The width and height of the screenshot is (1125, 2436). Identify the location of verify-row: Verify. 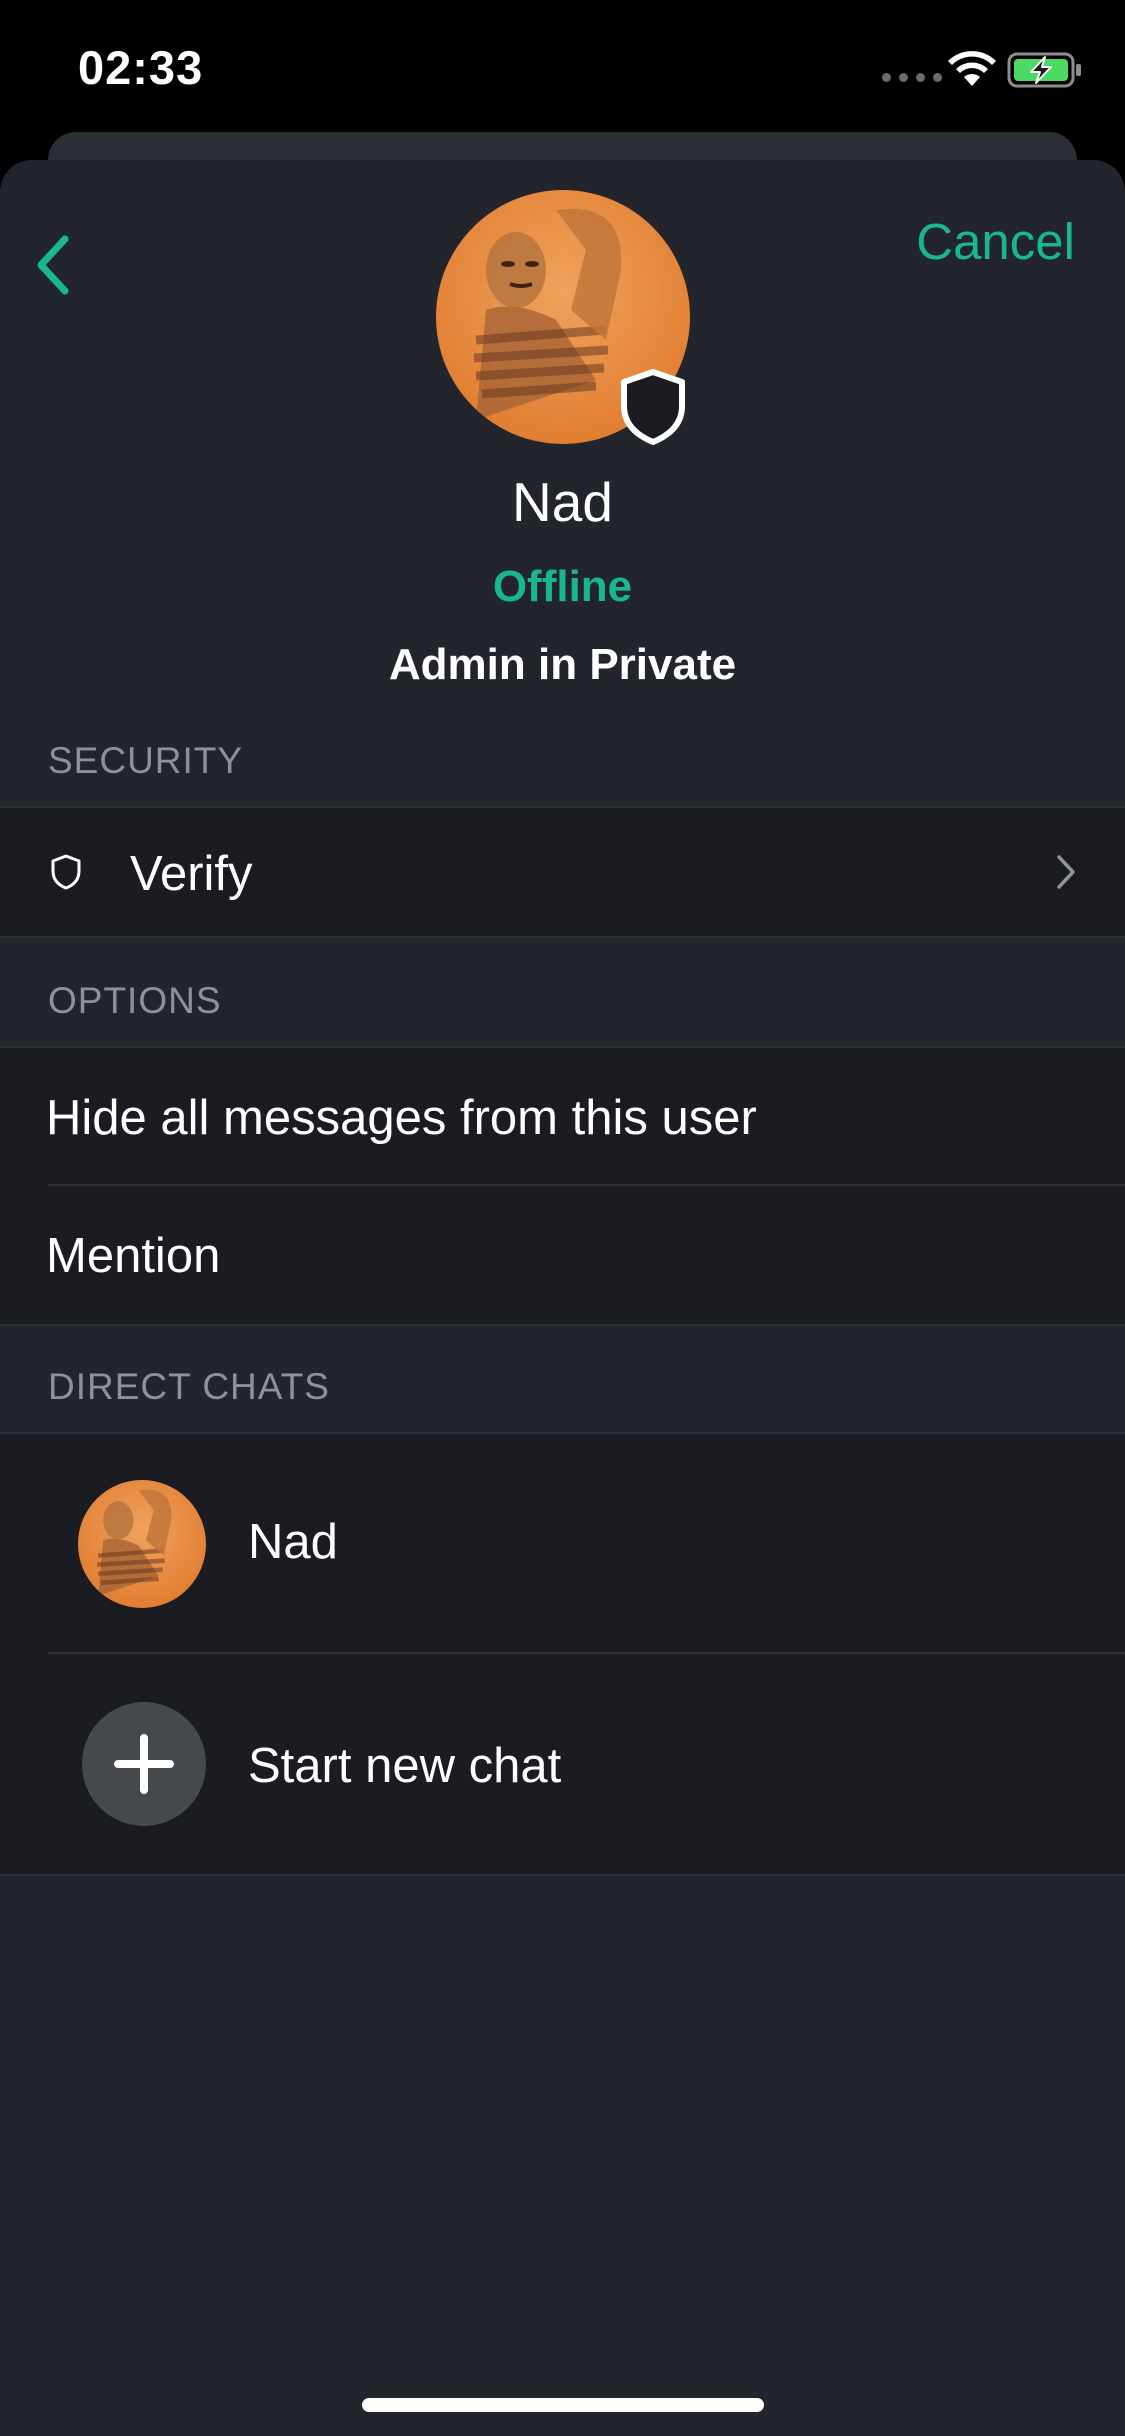
(562, 872).